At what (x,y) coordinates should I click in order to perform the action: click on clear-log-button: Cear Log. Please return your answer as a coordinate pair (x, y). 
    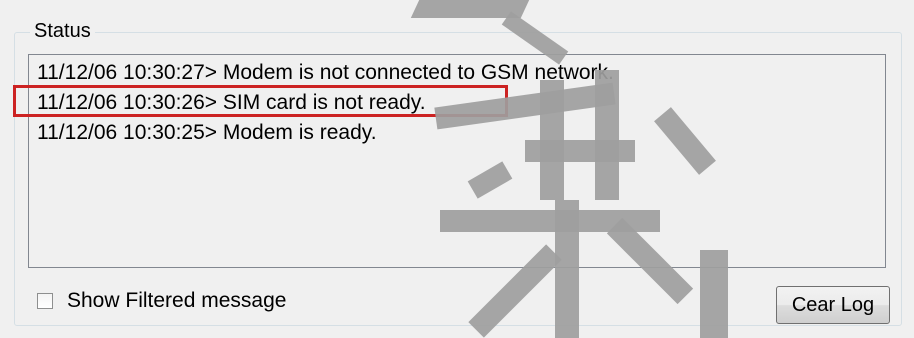
    Looking at the image, I should click on (833, 305).